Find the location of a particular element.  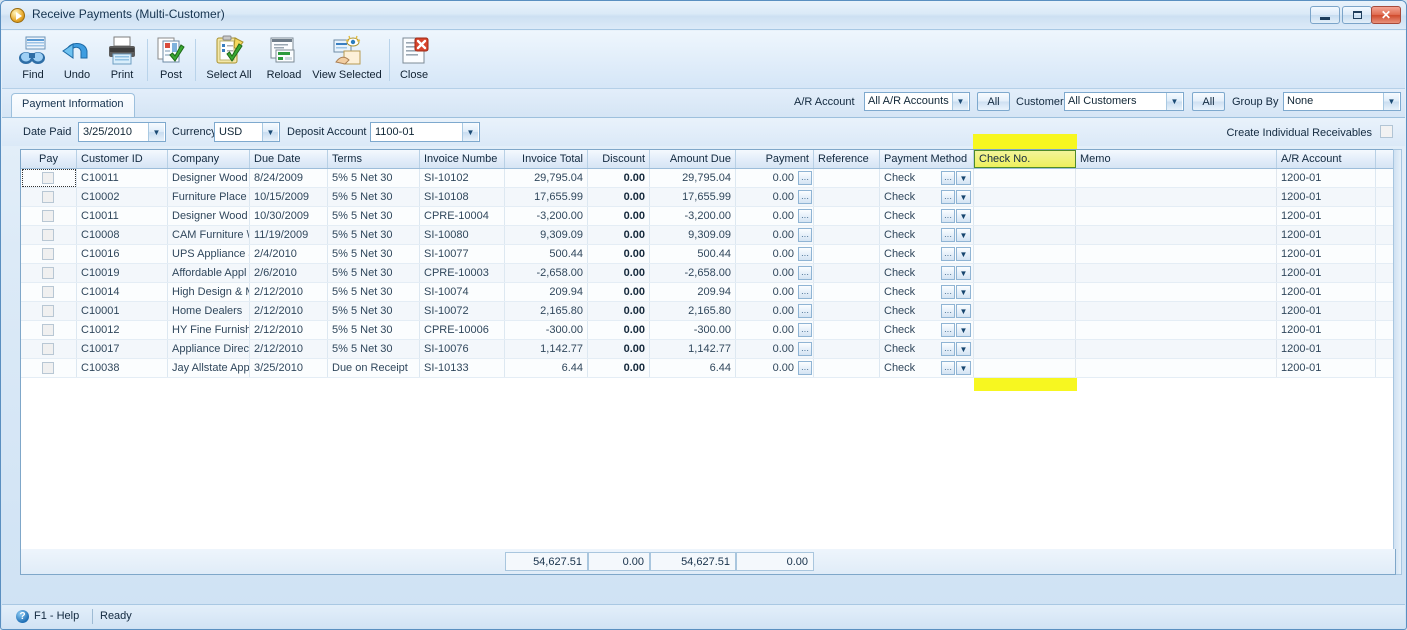

cell-customer-id: C10016 is located at coordinates (122, 254).